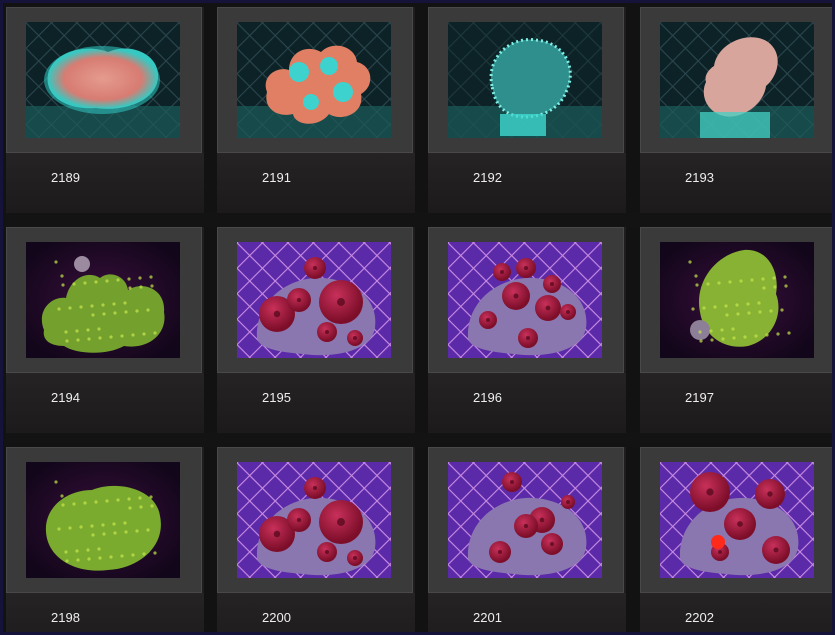  What do you see at coordinates (65, 177) in the screenshot?
I see `item-number: 2189` at bounding box center [65, 177].